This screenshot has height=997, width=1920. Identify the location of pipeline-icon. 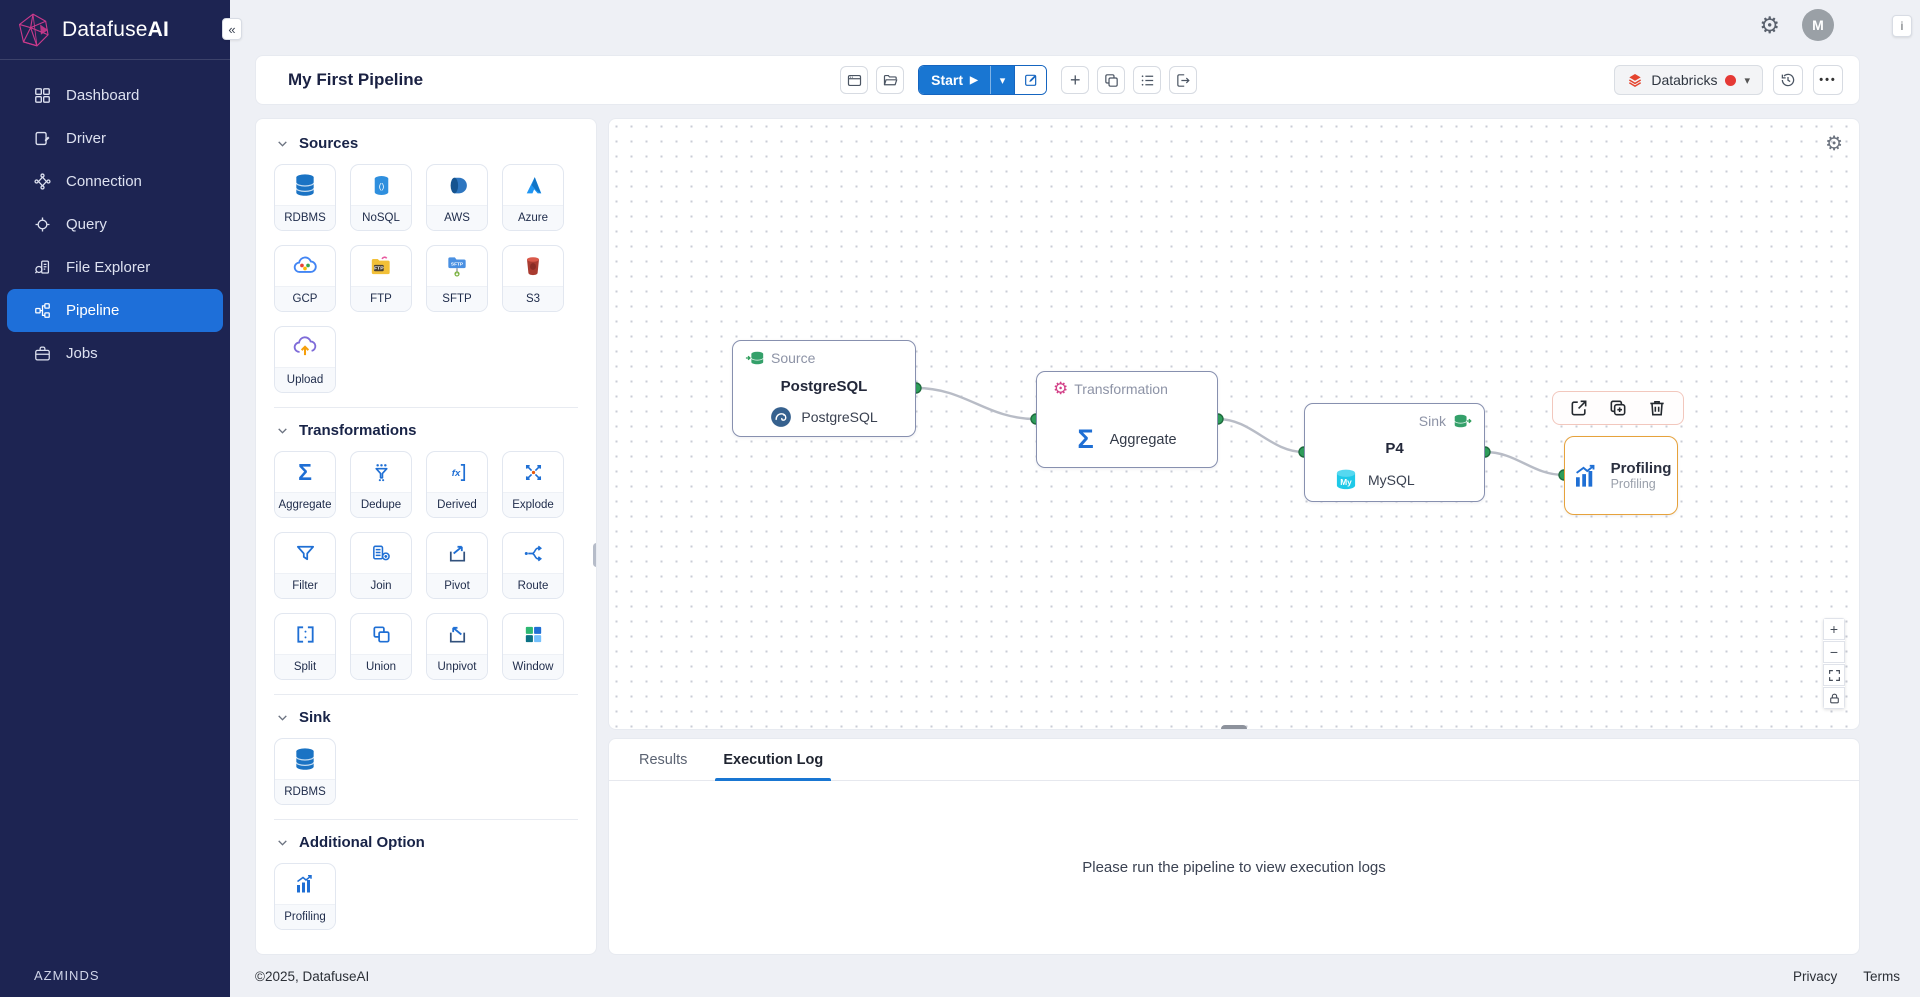
(42, 310).